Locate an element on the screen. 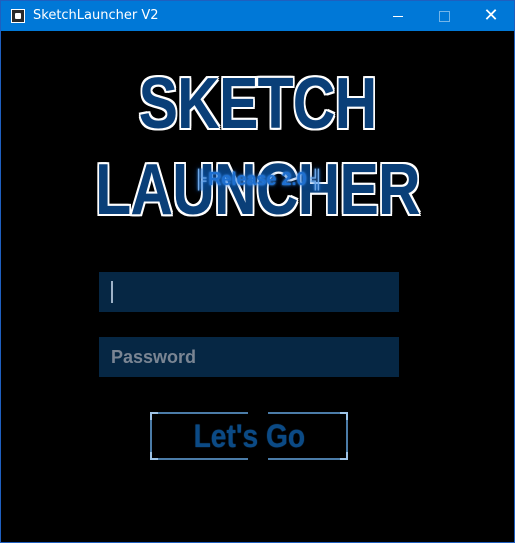 The image size is (515, 543). release-bar-right: ╣ is located at coordinates (317, 179).